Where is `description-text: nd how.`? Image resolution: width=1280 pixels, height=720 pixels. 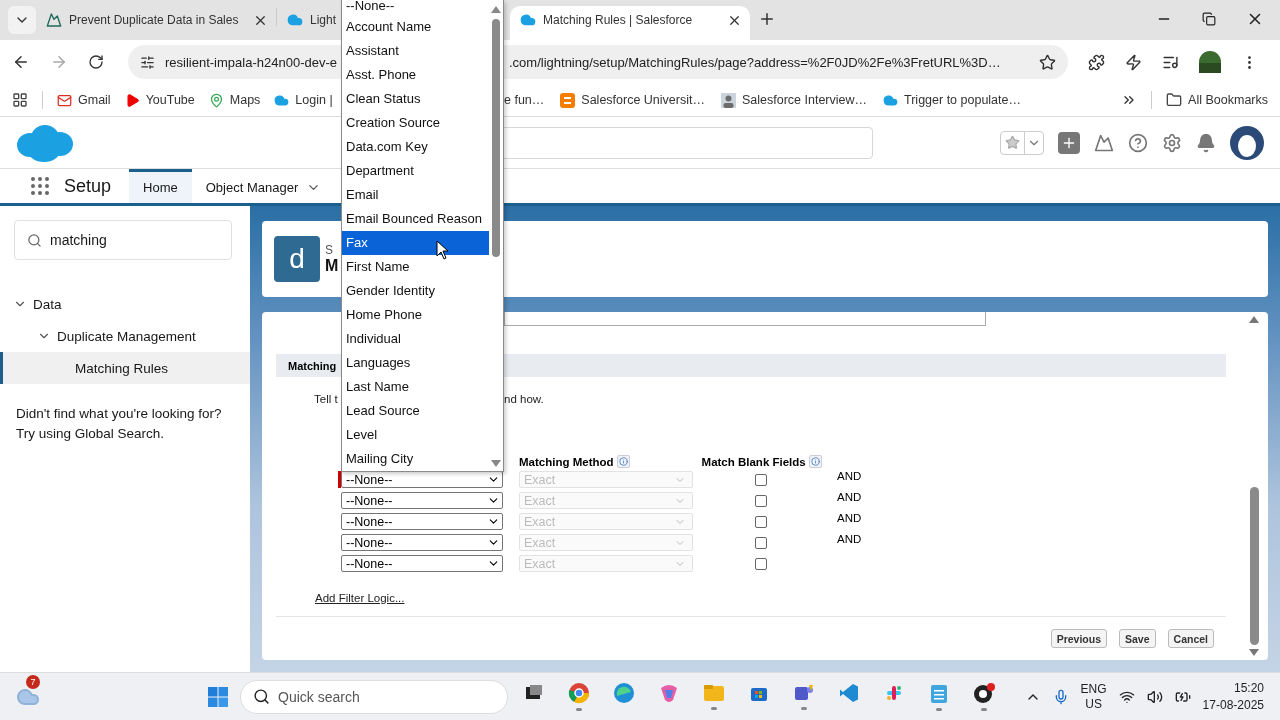
description-text: nd how. is located at coordinates (524, 399).